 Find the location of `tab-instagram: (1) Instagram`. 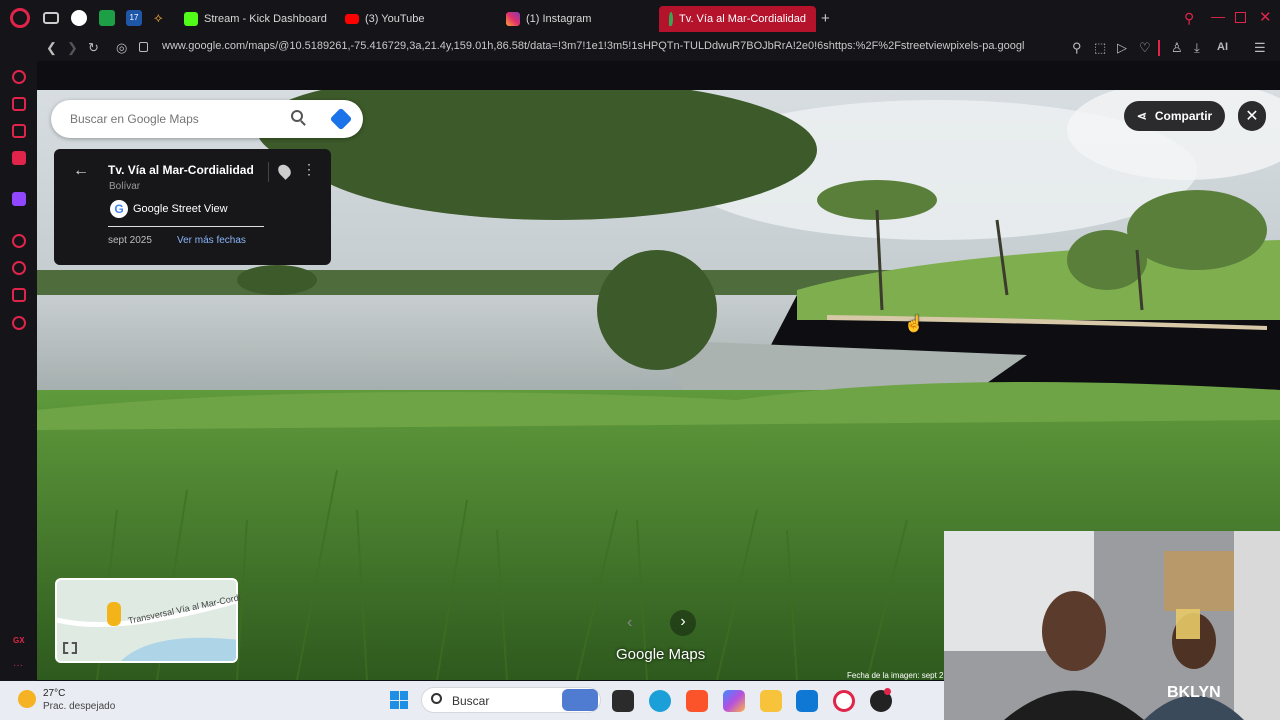

tab-instagram: (1) Instagram is located at coordinates (548, 19).